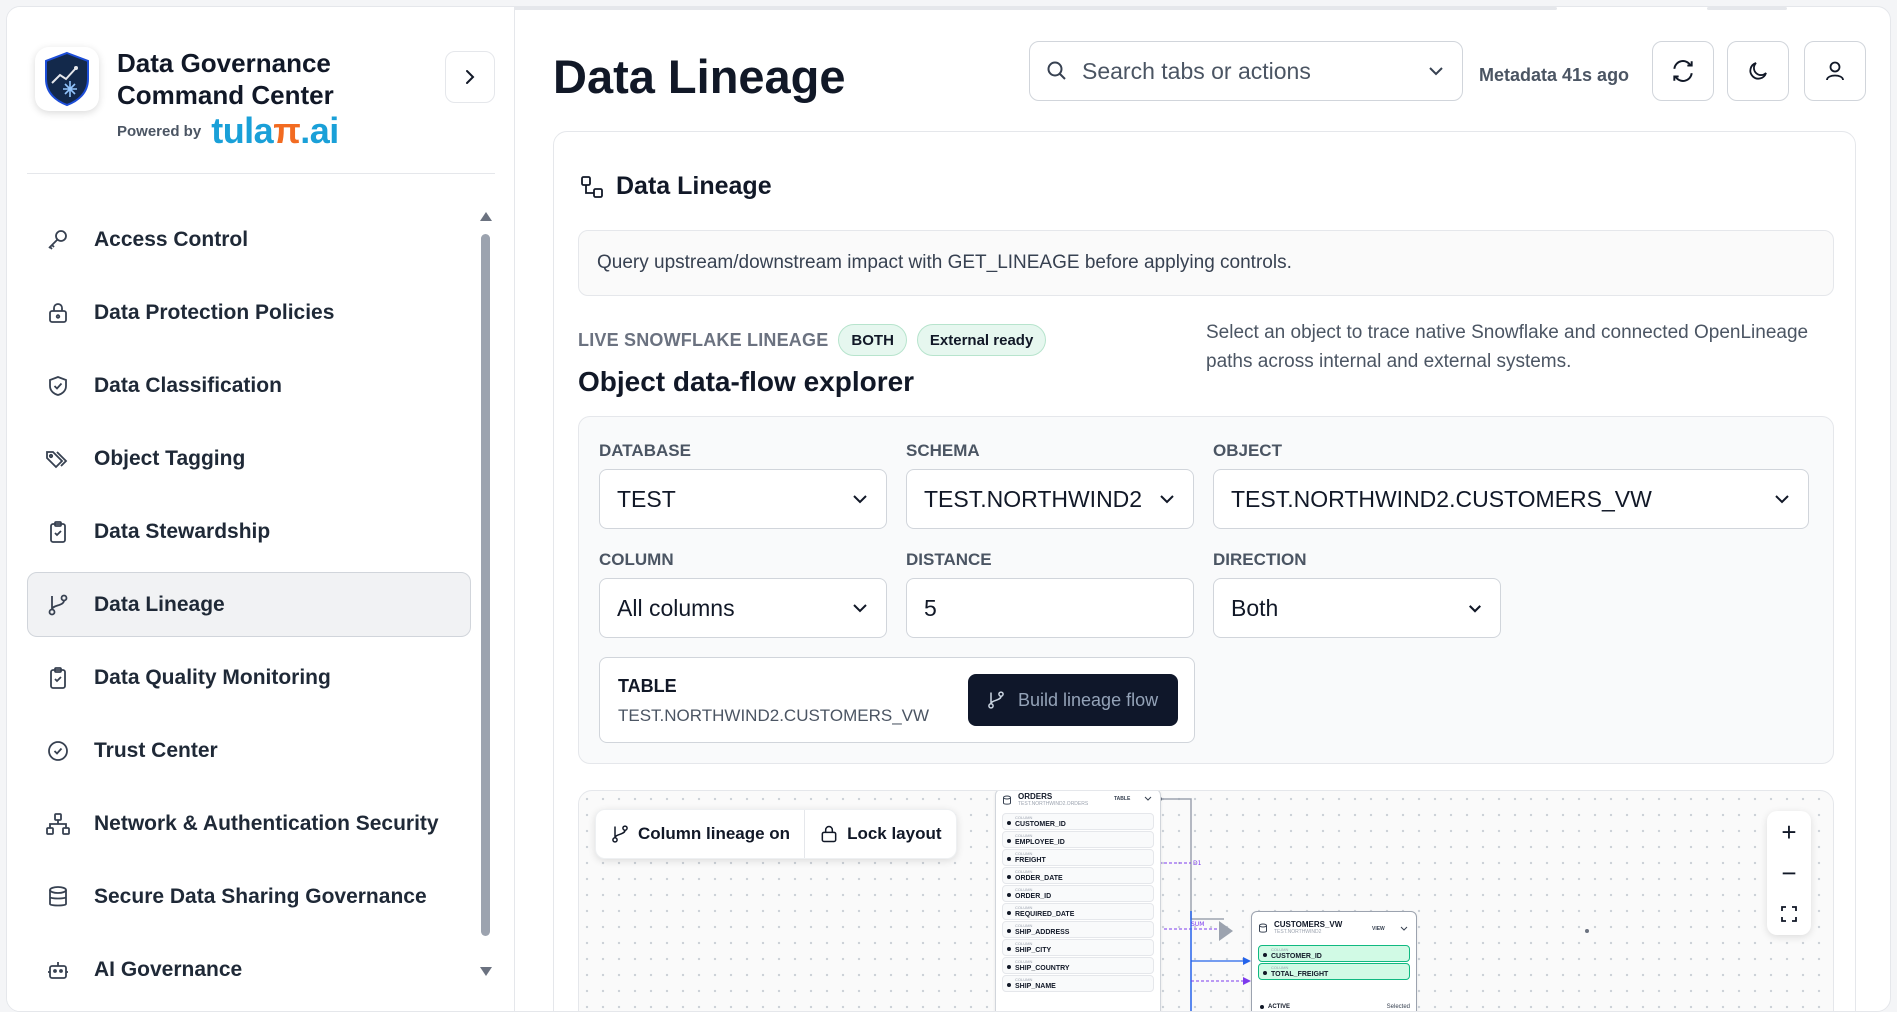 The width and height of the screenshot is (1897, 1012). What do you see at coordinates (746, 381) in the screenshot?
I see `explorer-title: Object data-flow explorer` at bounding box center [746, 381].